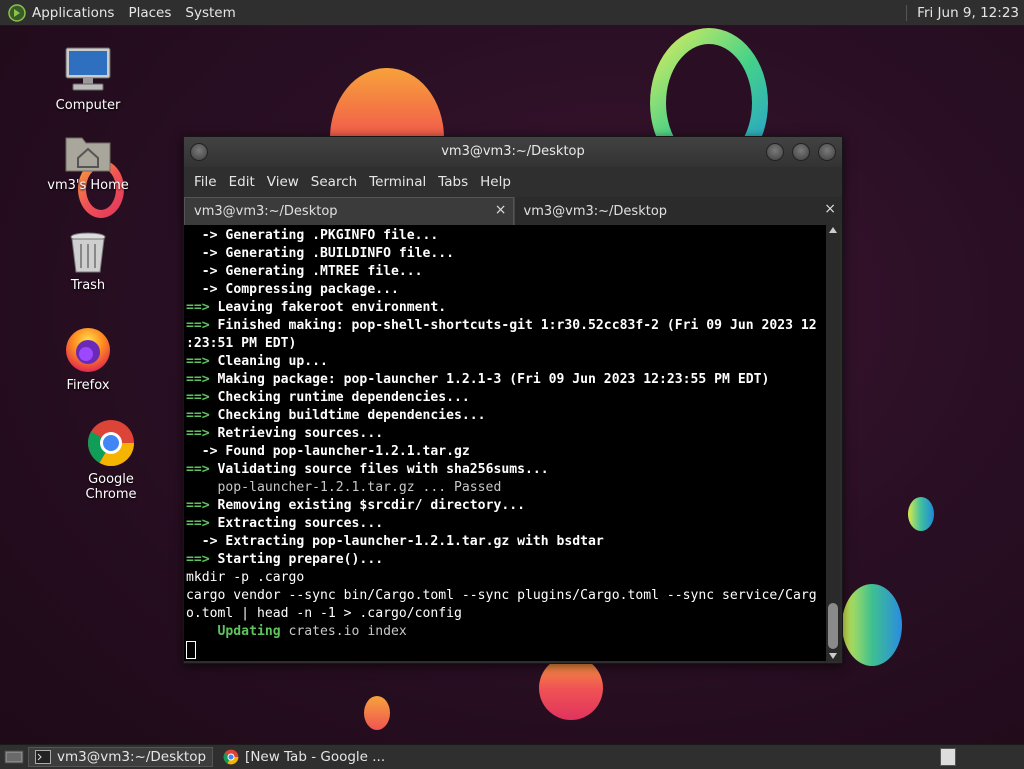  I want to click on tab-1: vm3@vm3:~/Desktop ×, so click(349, 211).